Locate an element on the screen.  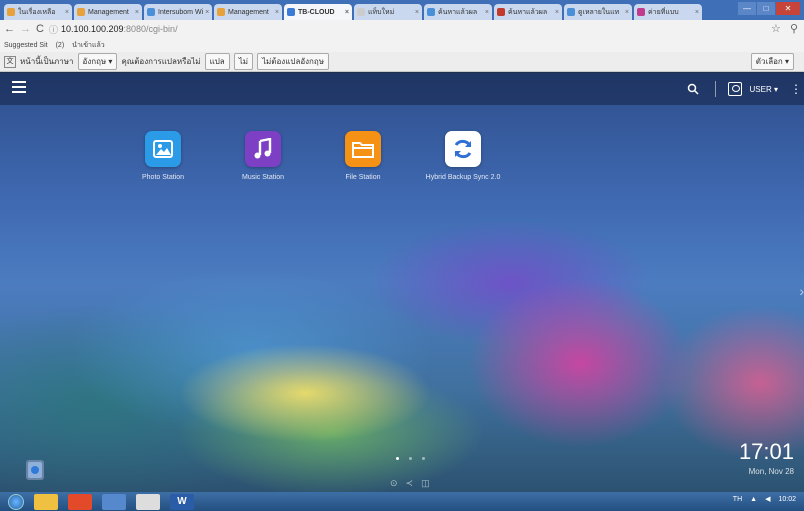
more-icon: ⋮ is located at coordinates (796, 89).